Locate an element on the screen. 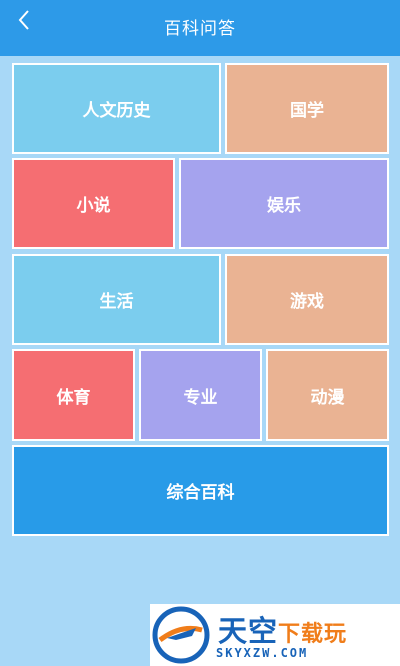 Image resolution: width=400 pixels, height=666 pixels. category-tile-history: 人文历史 is located at coordinates (116, 108).